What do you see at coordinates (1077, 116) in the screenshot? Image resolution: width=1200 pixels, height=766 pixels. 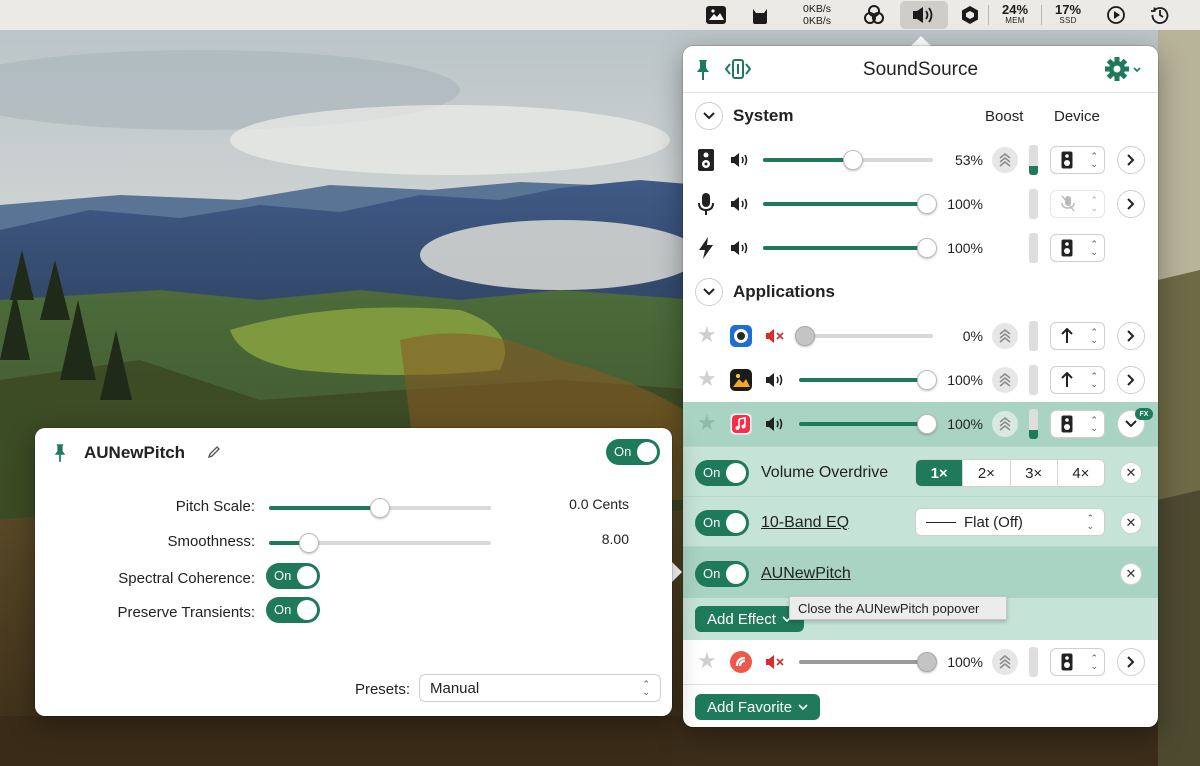 I see `device-header: Device` at bounding box center [1077, 116].